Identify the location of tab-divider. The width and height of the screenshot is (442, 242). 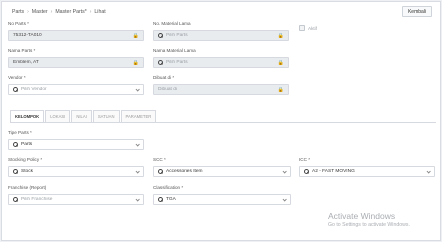
(223, 122).